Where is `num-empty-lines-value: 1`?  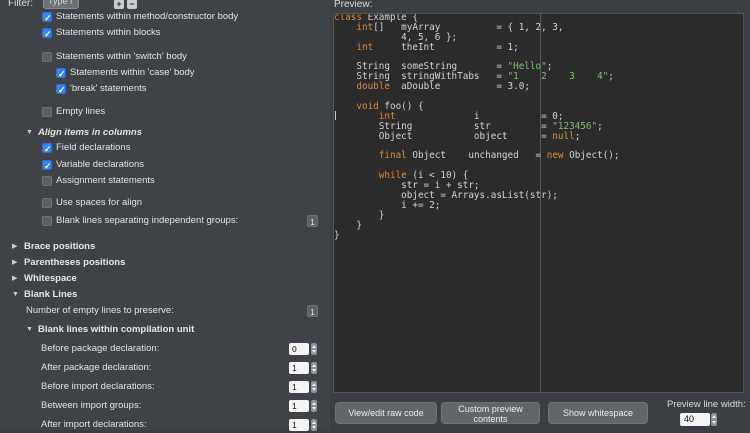
num-empty-lines-value: 1 is located at coordinates (312, 311).